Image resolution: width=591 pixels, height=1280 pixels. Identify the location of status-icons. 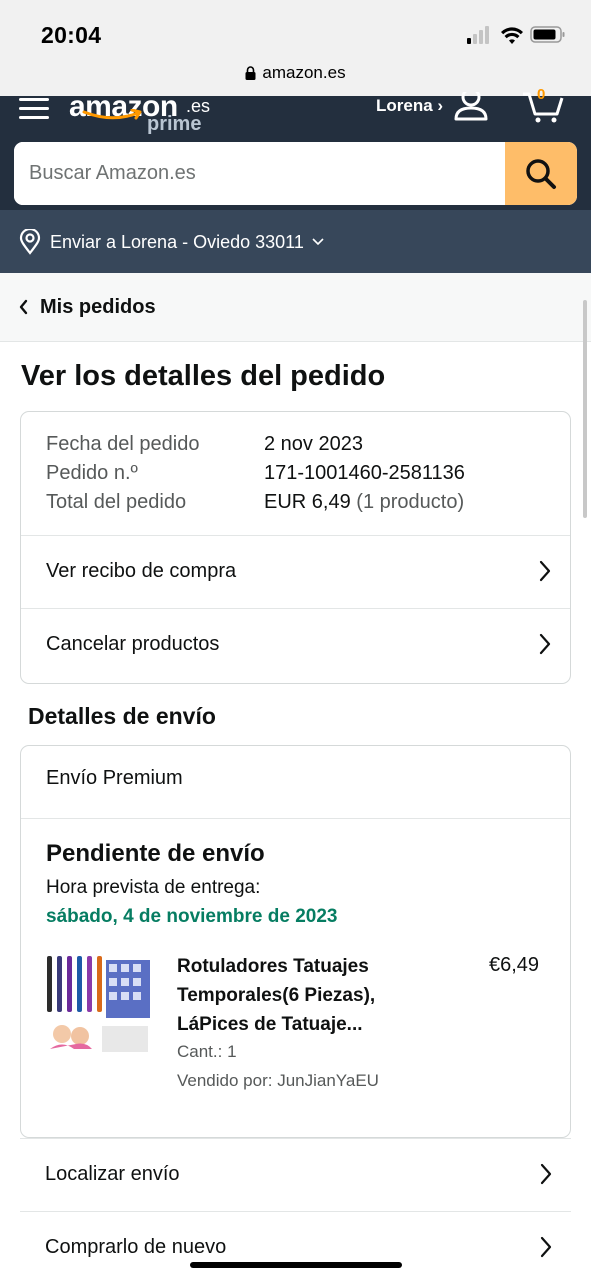
(517, 35).